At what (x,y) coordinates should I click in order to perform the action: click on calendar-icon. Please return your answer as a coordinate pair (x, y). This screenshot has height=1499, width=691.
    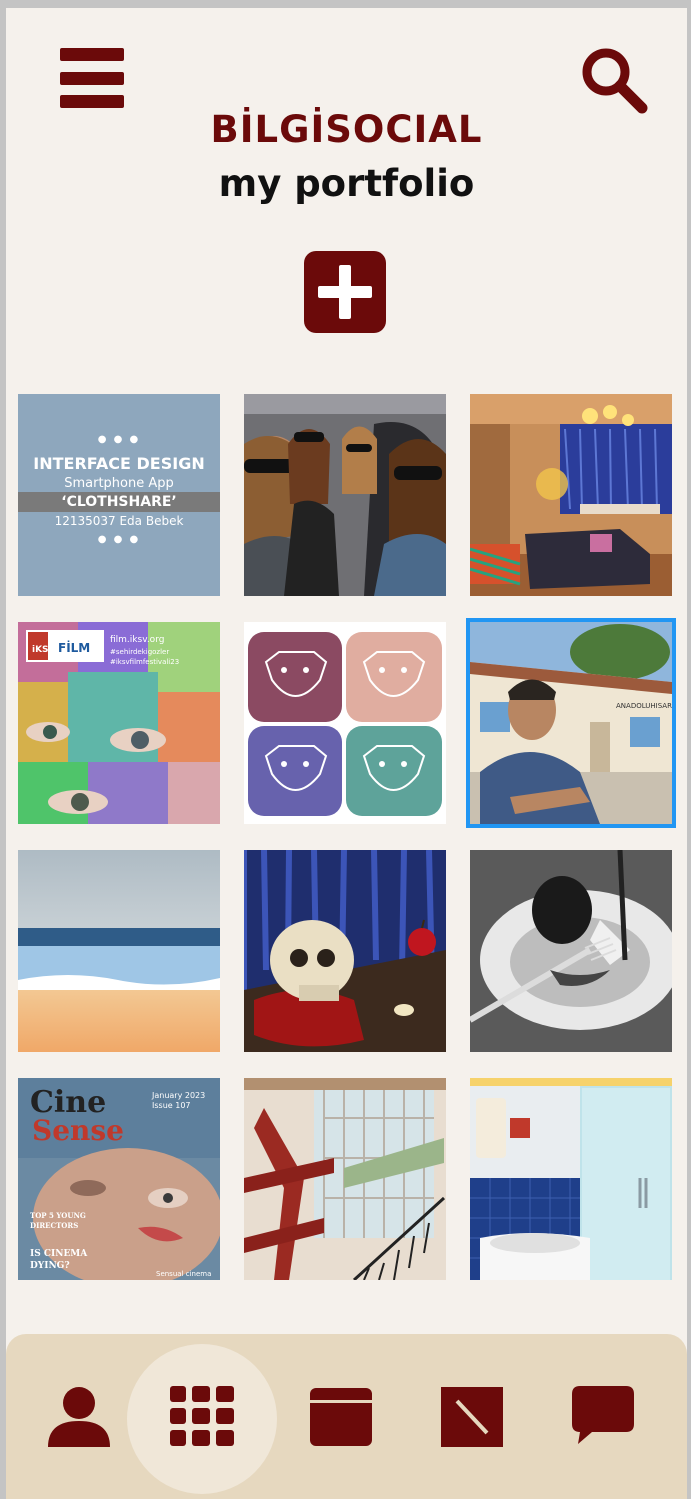
    Looking at the image, I should click on (341, 1417).